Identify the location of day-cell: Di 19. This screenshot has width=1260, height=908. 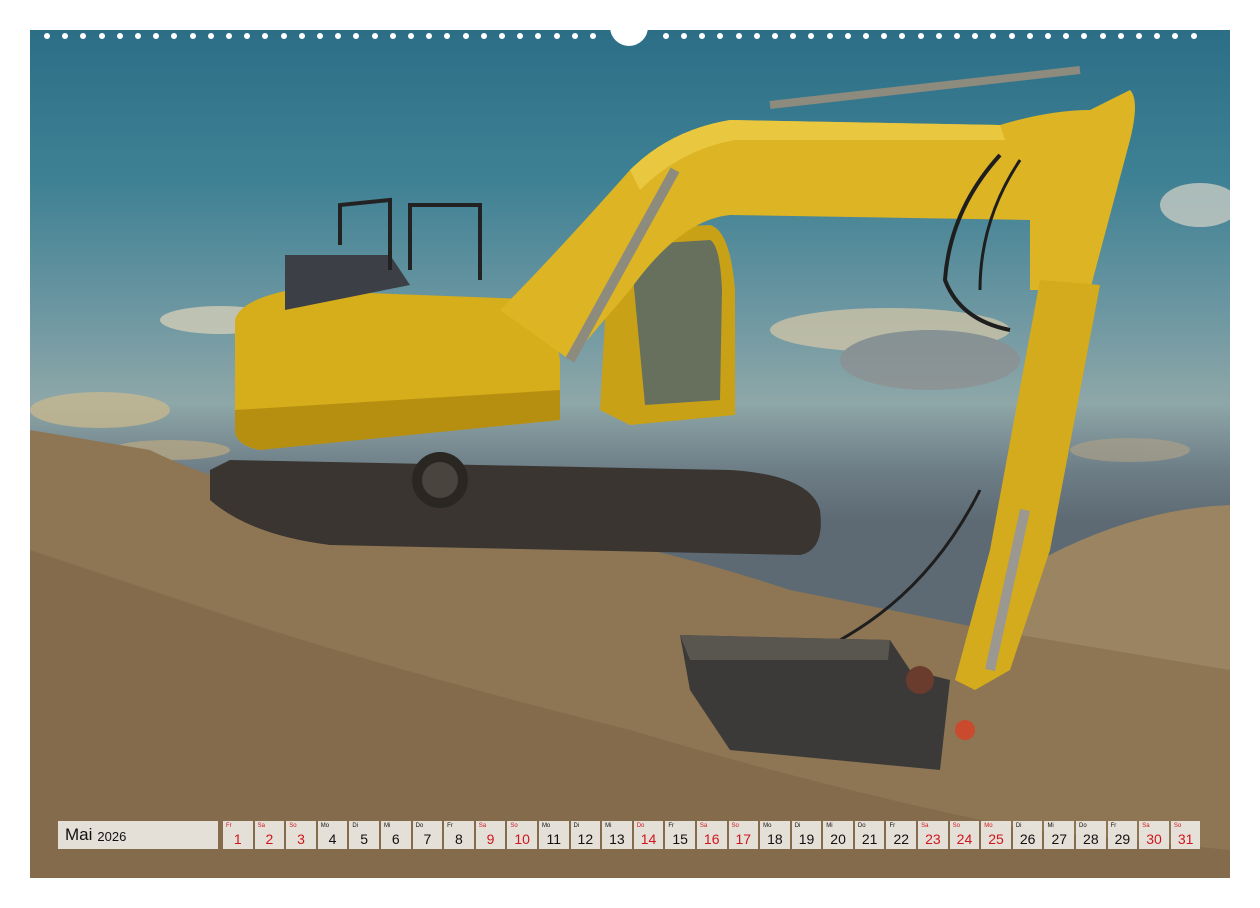
(806, 835).